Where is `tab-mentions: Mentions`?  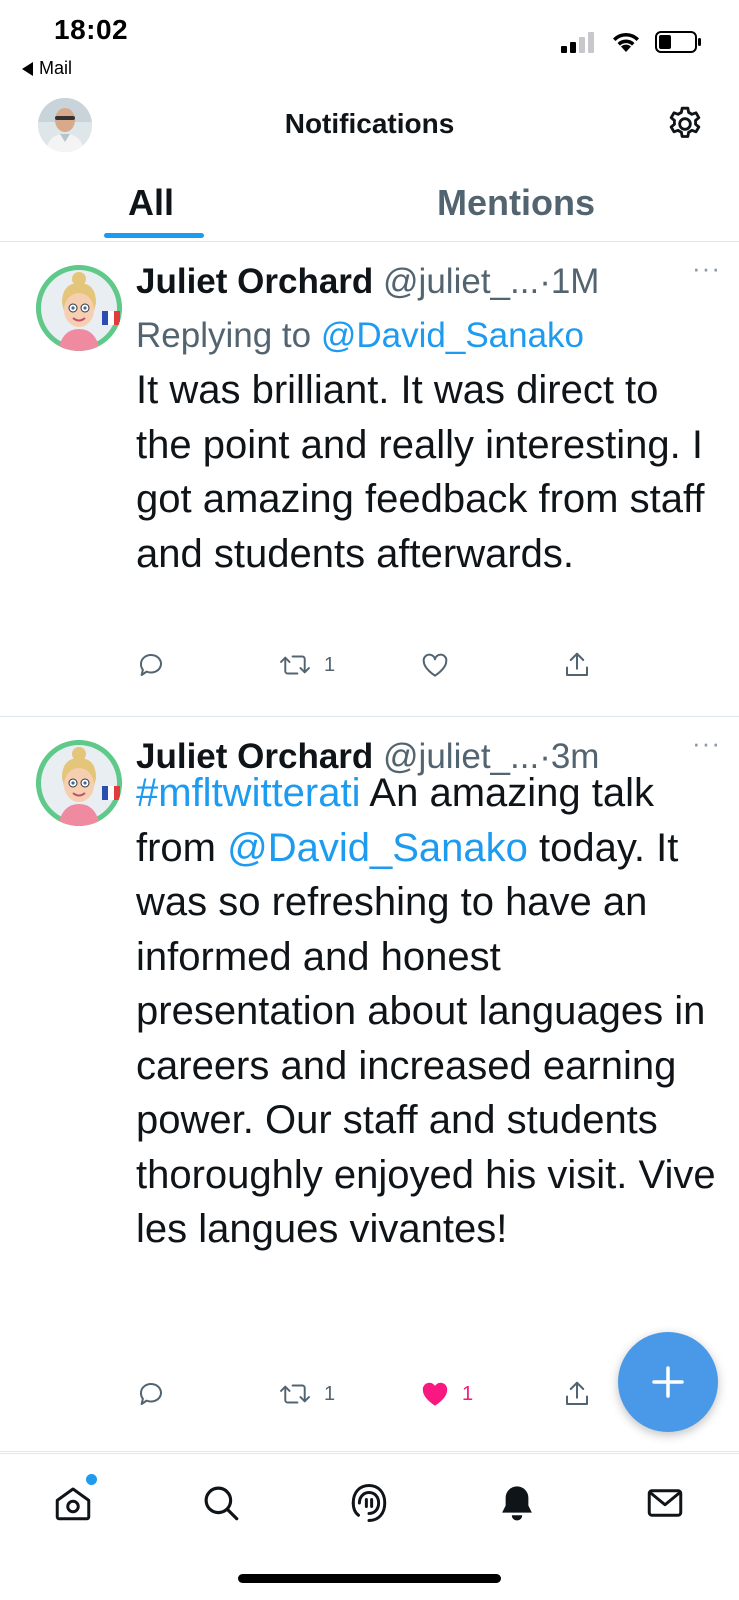 tab-mentions: Mentions is located at coordinates (516, 203).